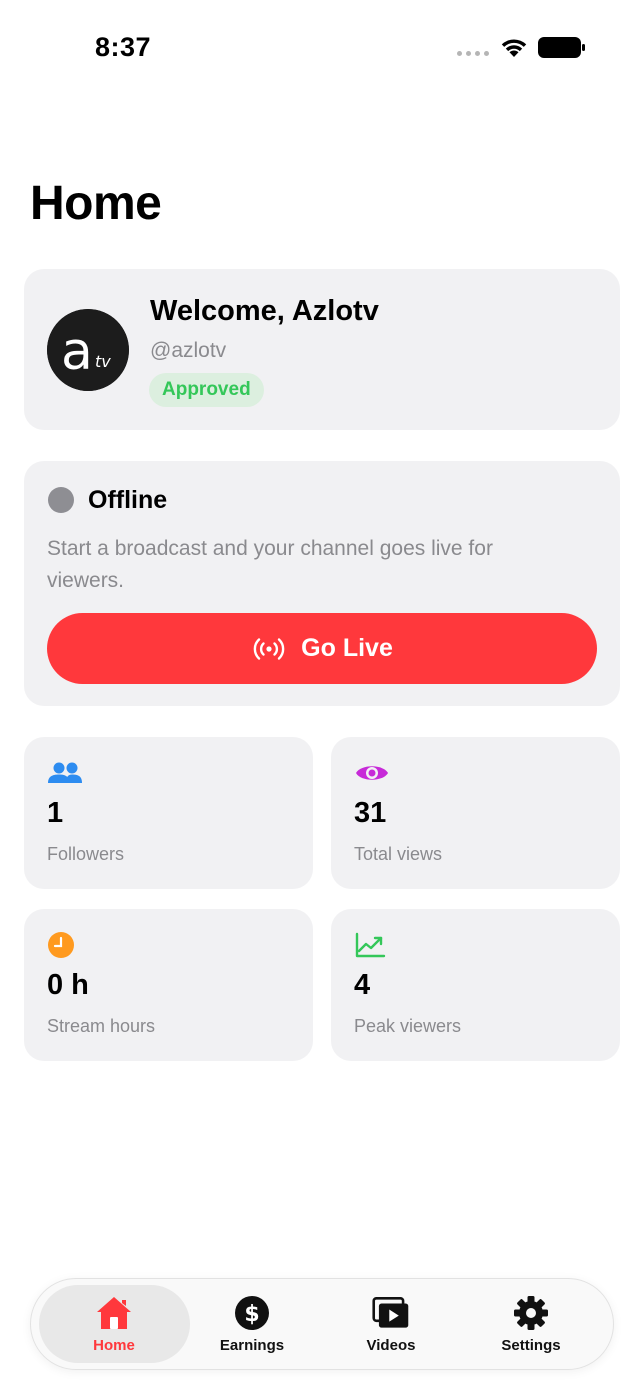 This screenshot has height=1400, width=644. What do you see at coordinates (77, 352) in the screenshot?
I see `svg-text: a` at bounding box center [77, 352].